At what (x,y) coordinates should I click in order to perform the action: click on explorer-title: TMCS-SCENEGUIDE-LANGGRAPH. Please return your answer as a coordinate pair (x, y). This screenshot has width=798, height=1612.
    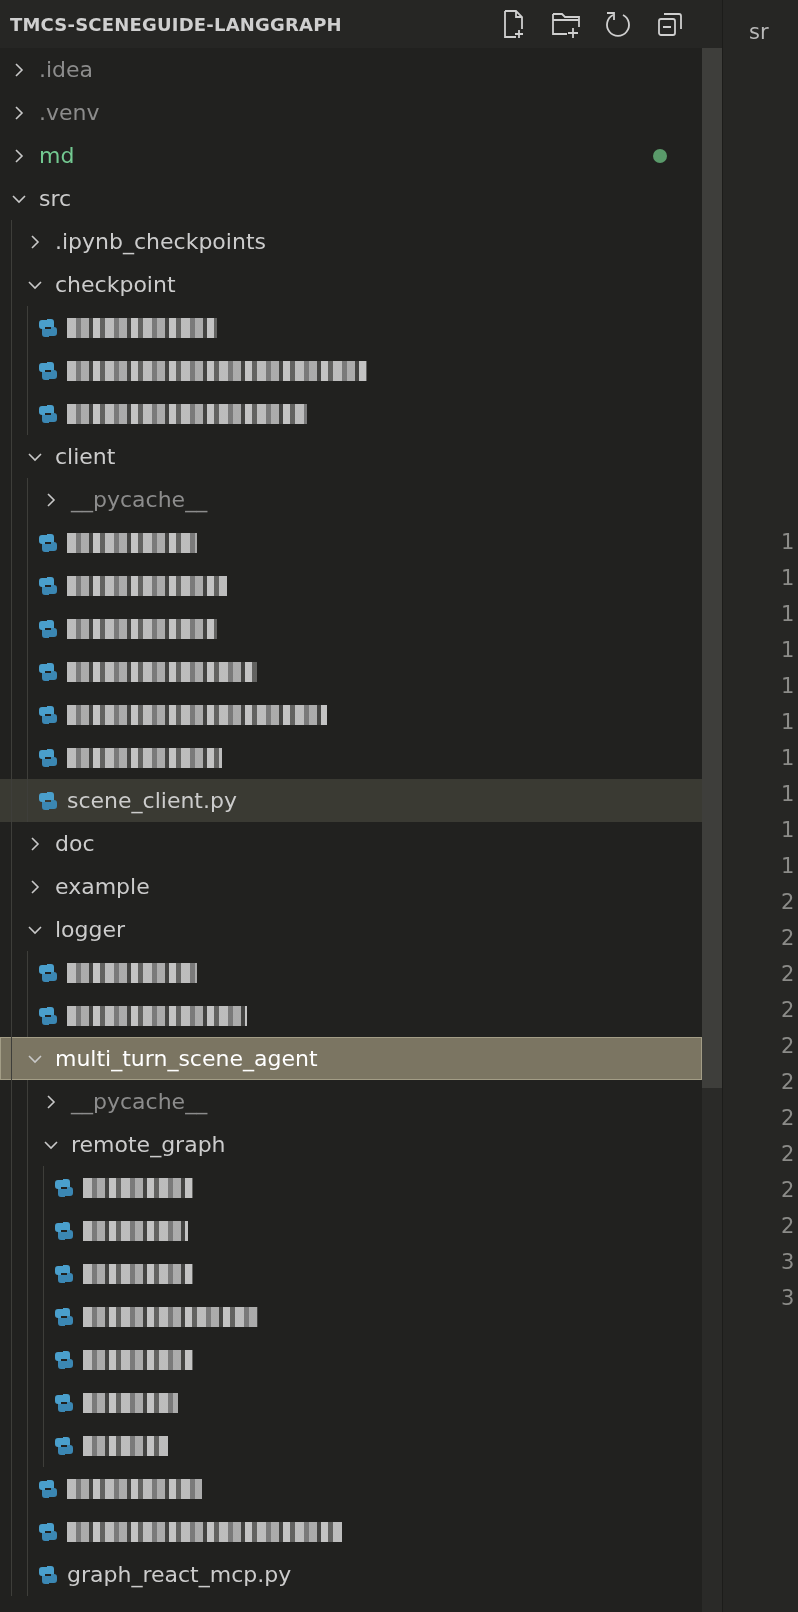
    Looking at the image, I should click on (176, 24).